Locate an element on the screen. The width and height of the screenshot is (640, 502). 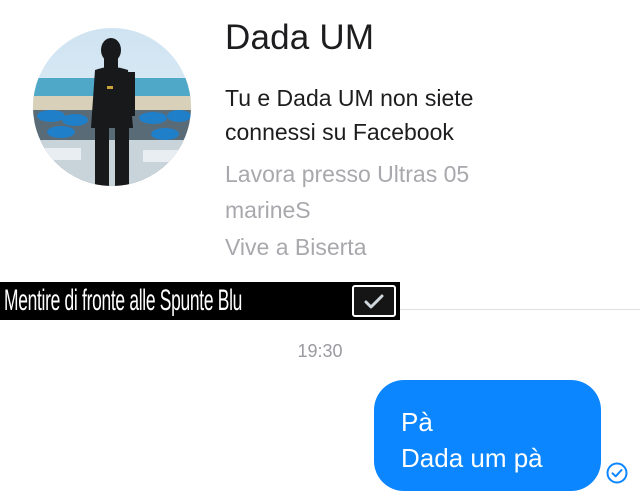
contact-name: Dada UM is located at coordinates (299, 38).